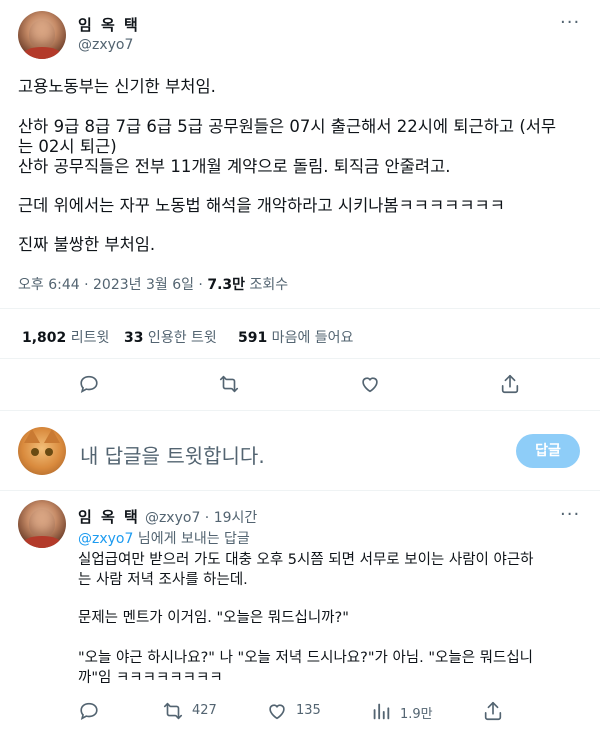  What do you see at coordinates (548, 451) in the screenshot?
I see `reply-button: 답글` at bounding box center [548, 451].